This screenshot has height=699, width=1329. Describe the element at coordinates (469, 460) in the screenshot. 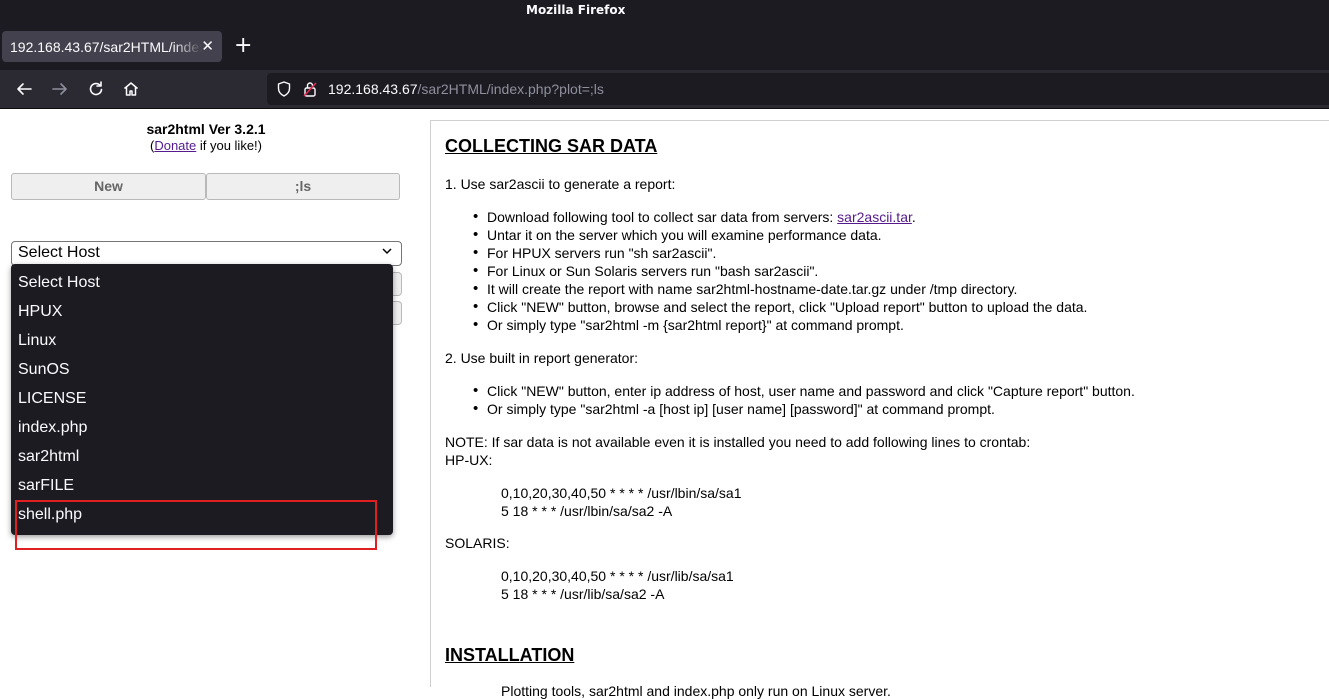

I see `hpux-label: HP-UX:` at that location.